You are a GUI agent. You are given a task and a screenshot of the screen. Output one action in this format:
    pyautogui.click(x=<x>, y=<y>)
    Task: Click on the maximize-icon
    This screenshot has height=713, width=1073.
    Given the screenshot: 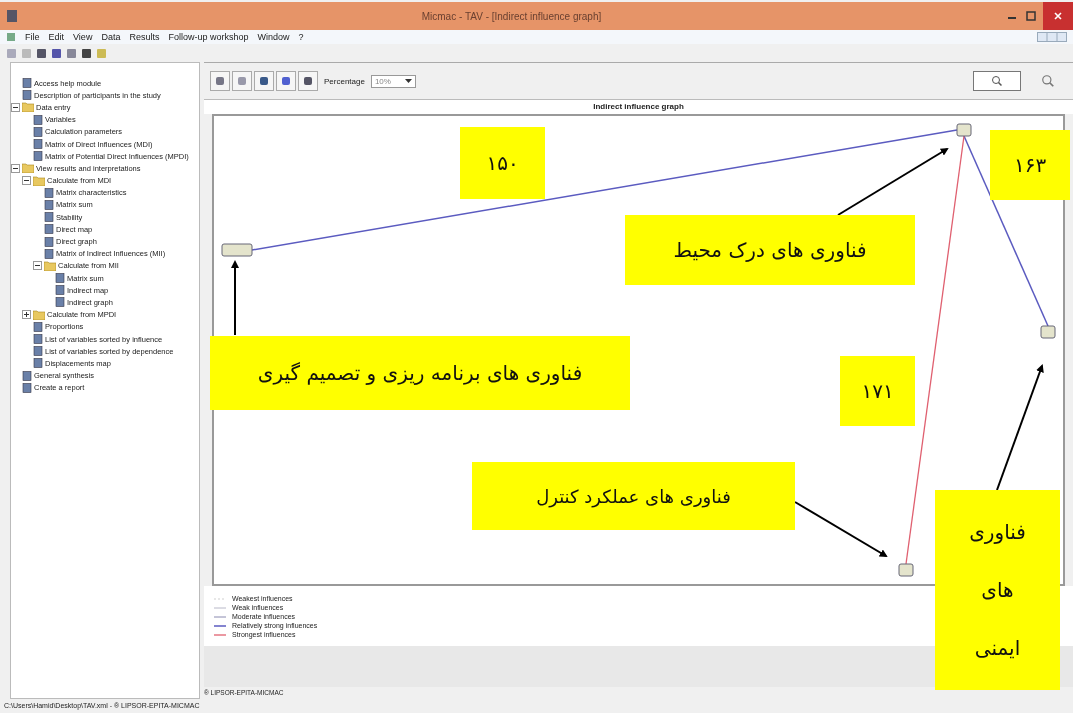 What is the action you would take?
    pyautogui.click(x=1031, y=16)
    